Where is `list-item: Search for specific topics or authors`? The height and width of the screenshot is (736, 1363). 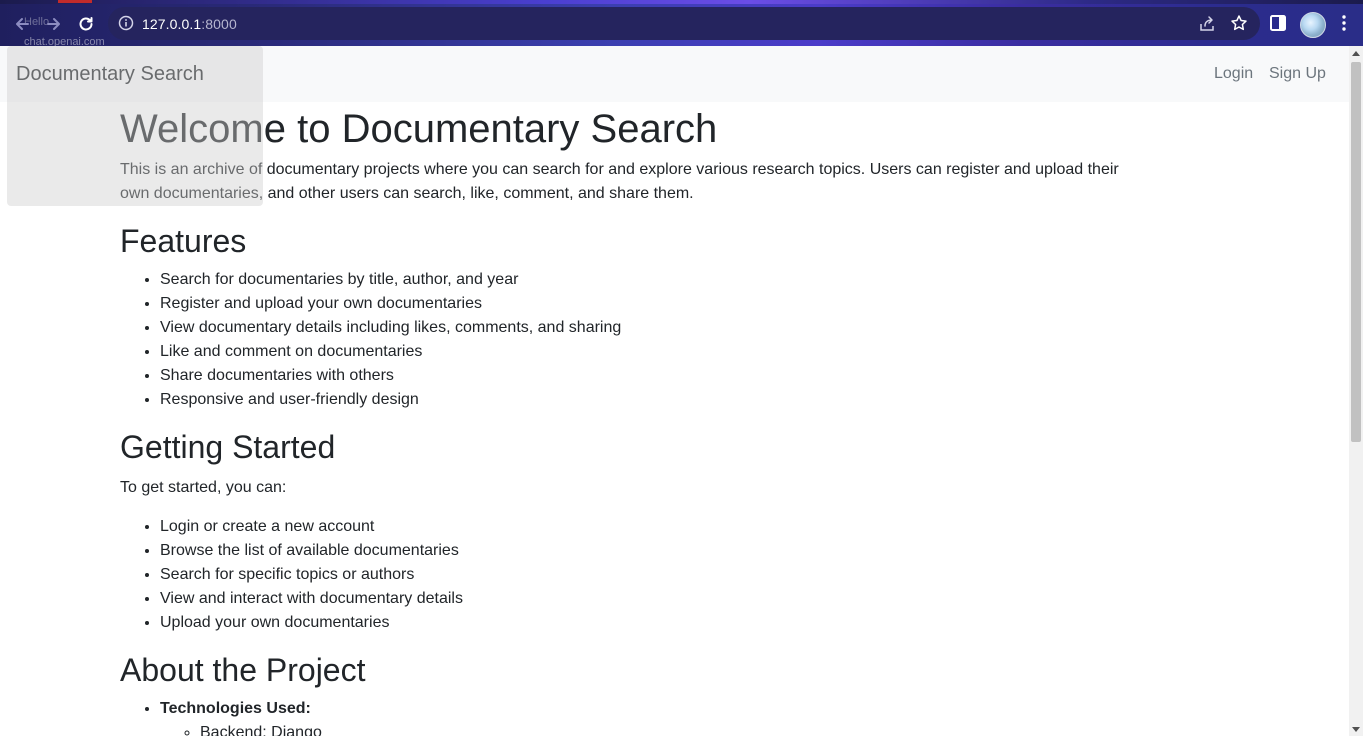
list-item: Search for specific topics or authors is located at coordinates (311, 575).